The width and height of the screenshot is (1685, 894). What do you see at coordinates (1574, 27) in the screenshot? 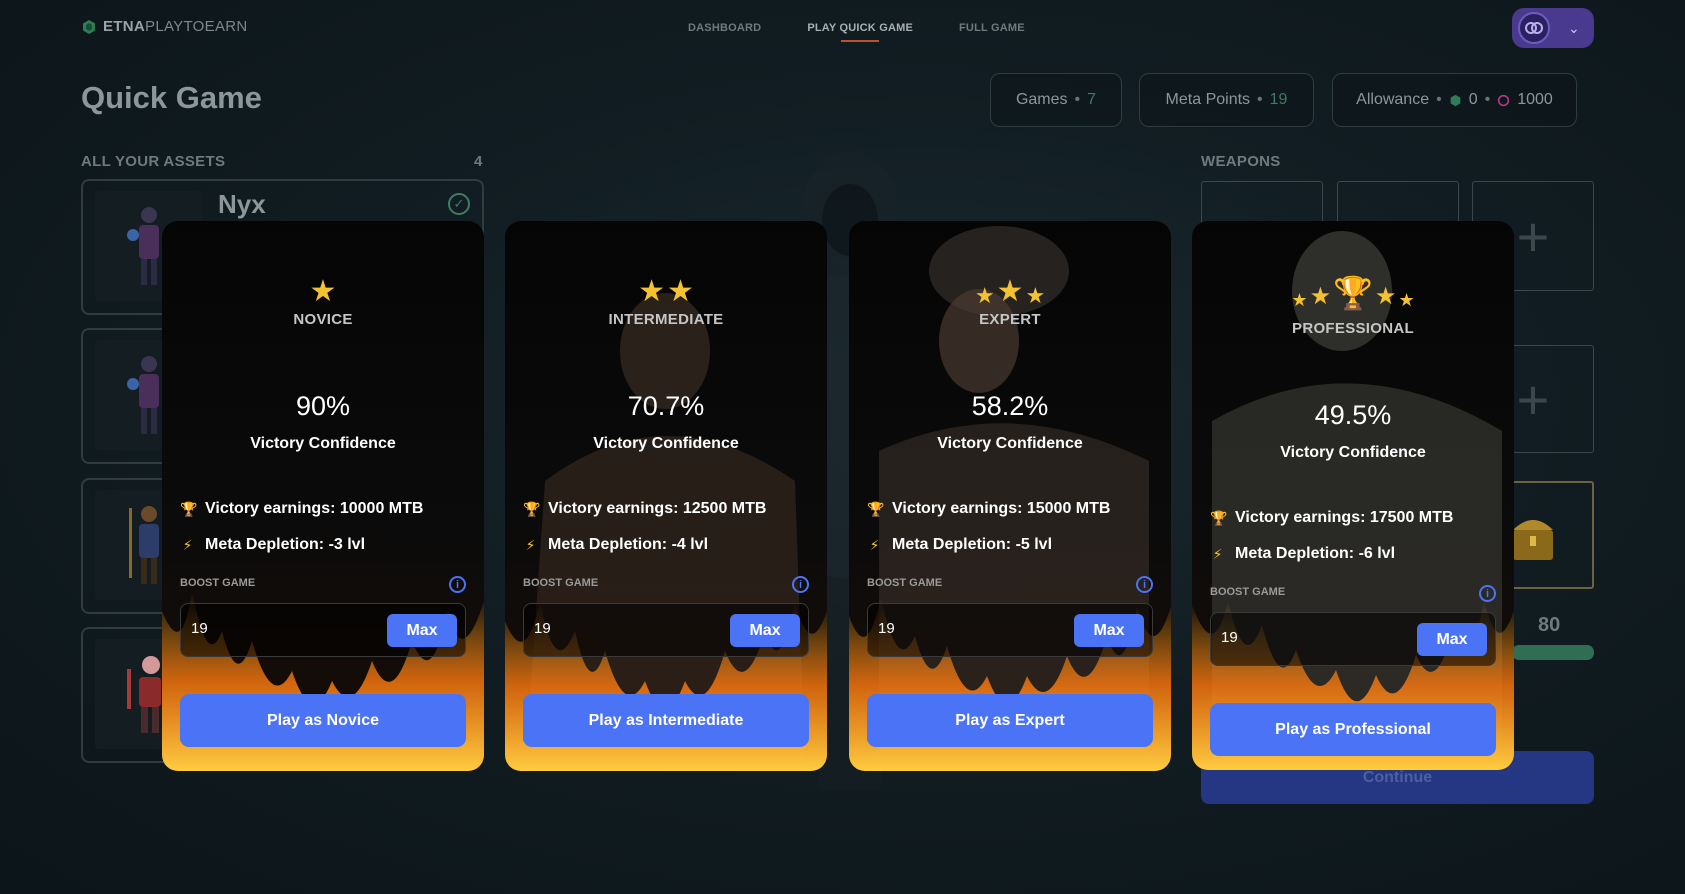
I see `chevron-down-icon: ⌄` at bounding box center [1574, 27].